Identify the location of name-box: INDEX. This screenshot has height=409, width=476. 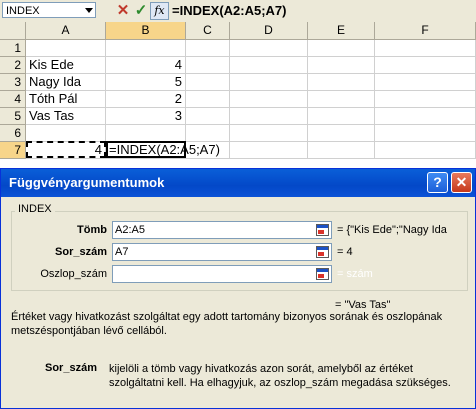
(49, 10).